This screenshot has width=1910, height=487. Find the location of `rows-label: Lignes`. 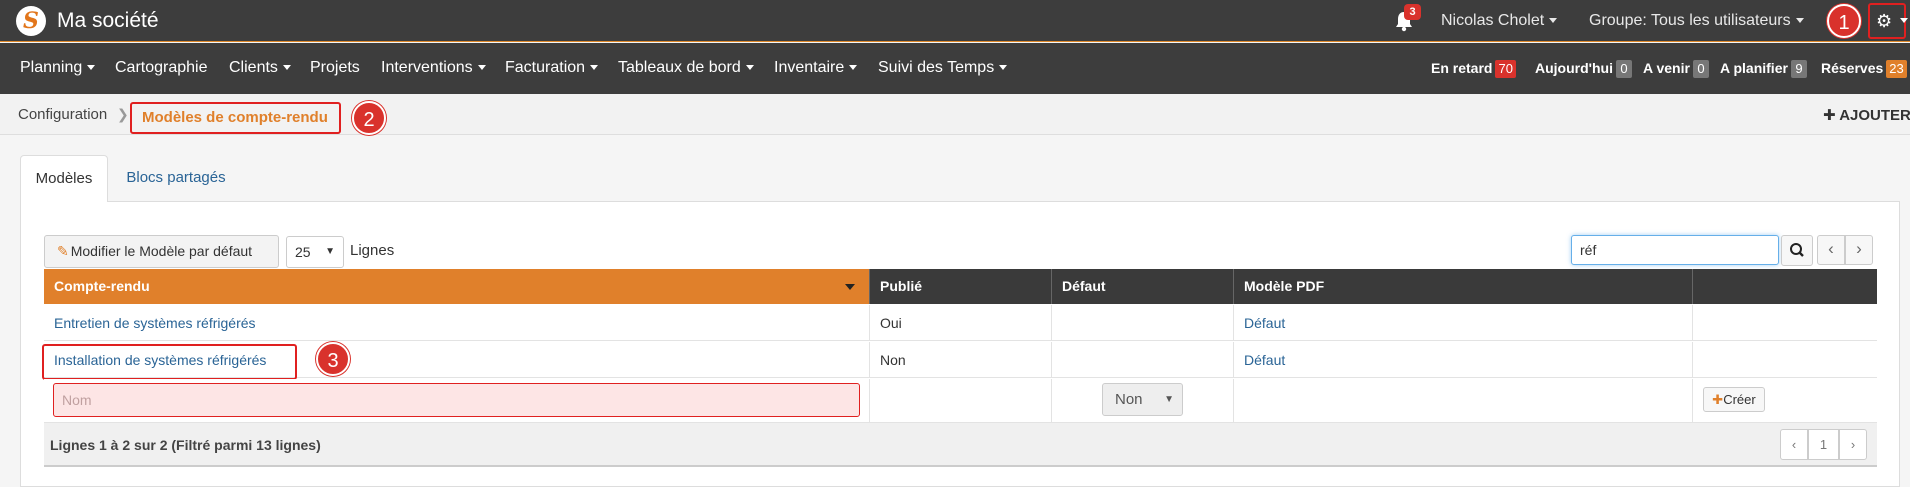

rows-label: Lignes is located at coordinates (372, 250).